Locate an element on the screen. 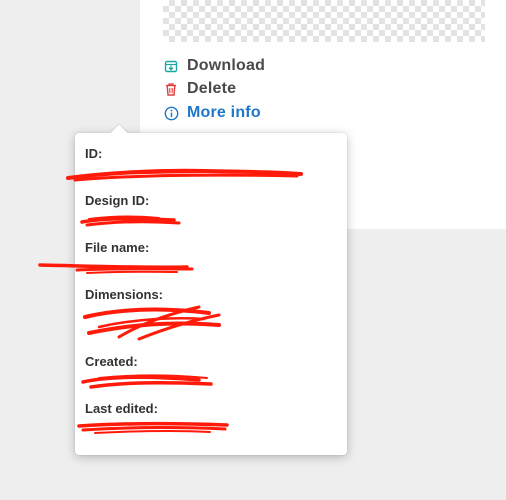  id-label: ID: is located at coordinates (94, 153).